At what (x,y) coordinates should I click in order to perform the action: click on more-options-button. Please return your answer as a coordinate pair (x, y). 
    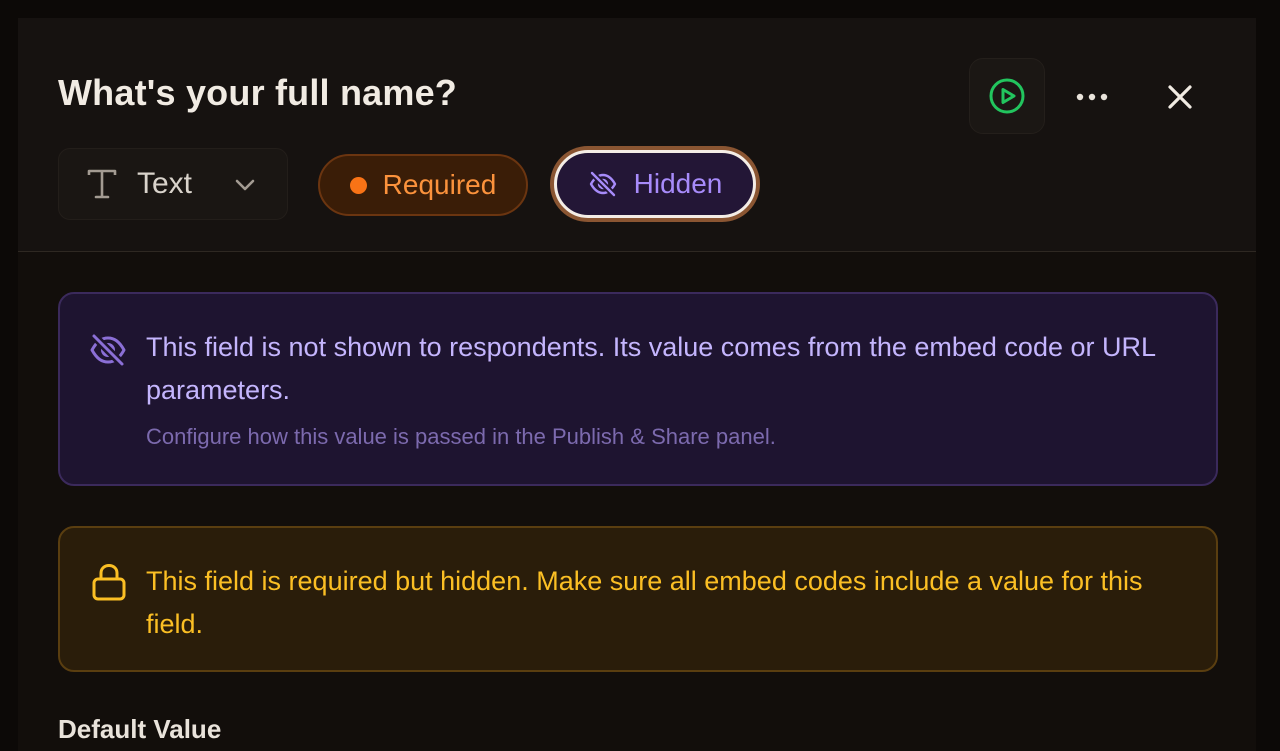
    Looking at the image, I should click on (1092, 97).